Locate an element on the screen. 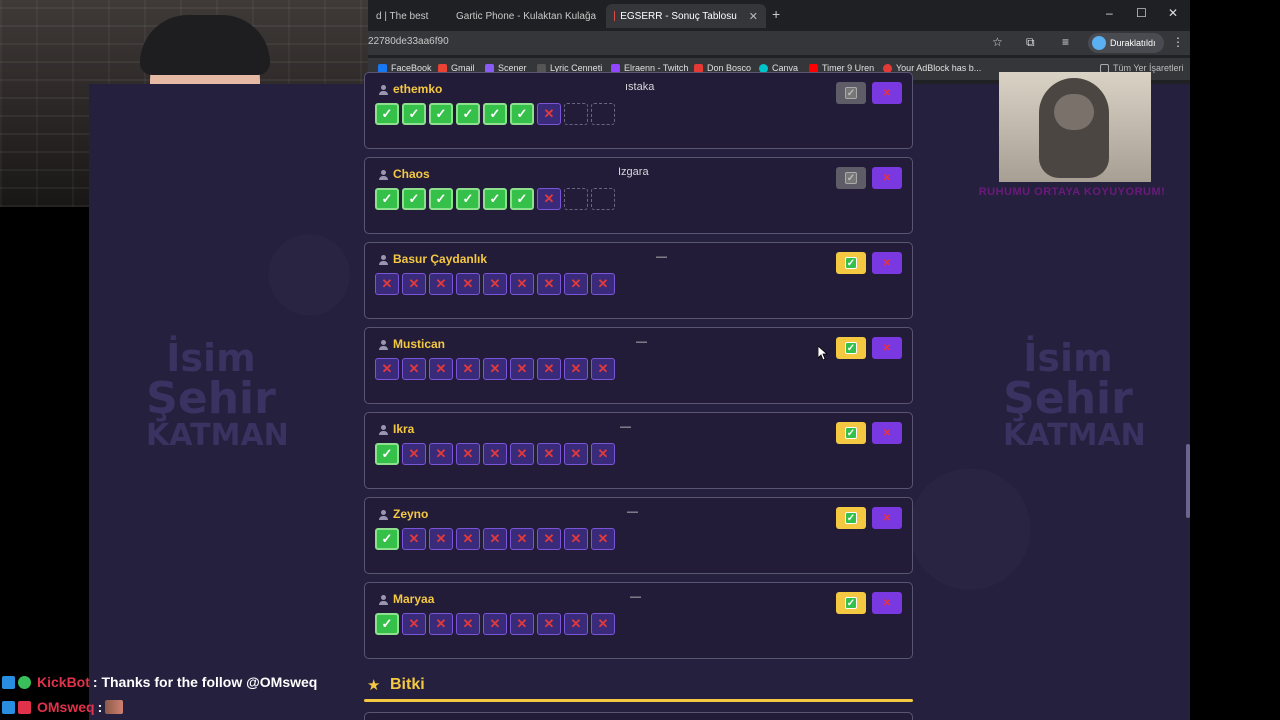 Image resolution: width=1280 pixels, height=720 pixels. gorilla-overlay-image is located at coordinates (1075, 127).